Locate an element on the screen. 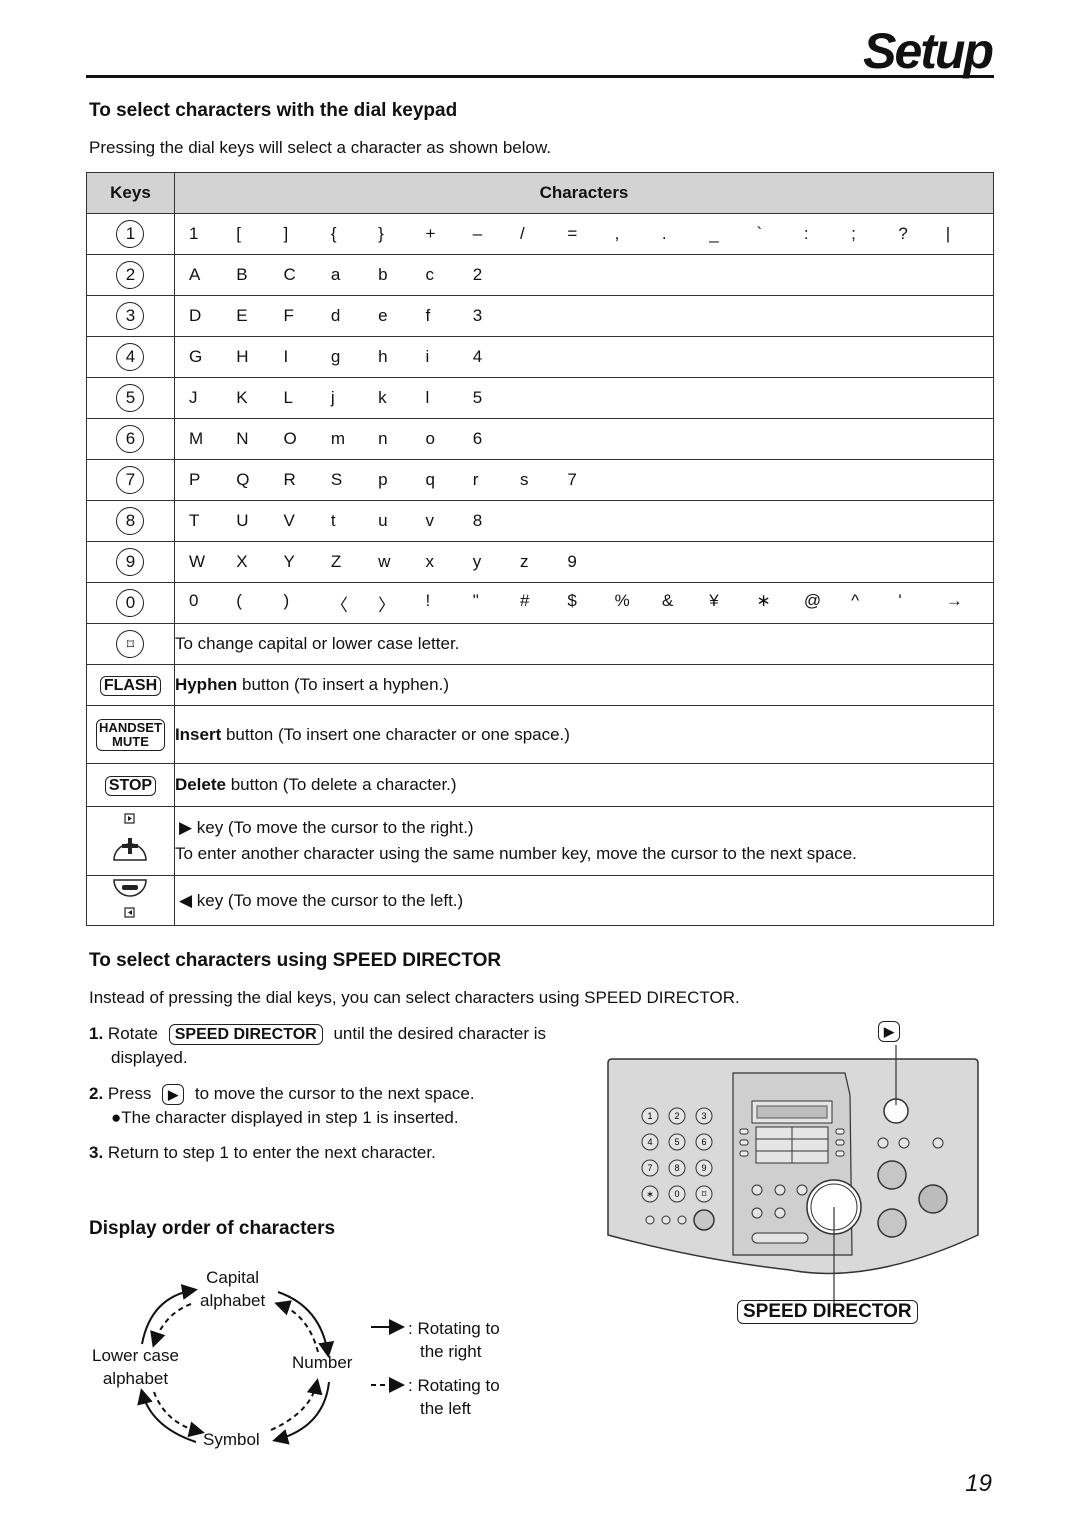 The width and height of the screenshot is (1080, 1526). character: L is located at coordinates (288, 397).